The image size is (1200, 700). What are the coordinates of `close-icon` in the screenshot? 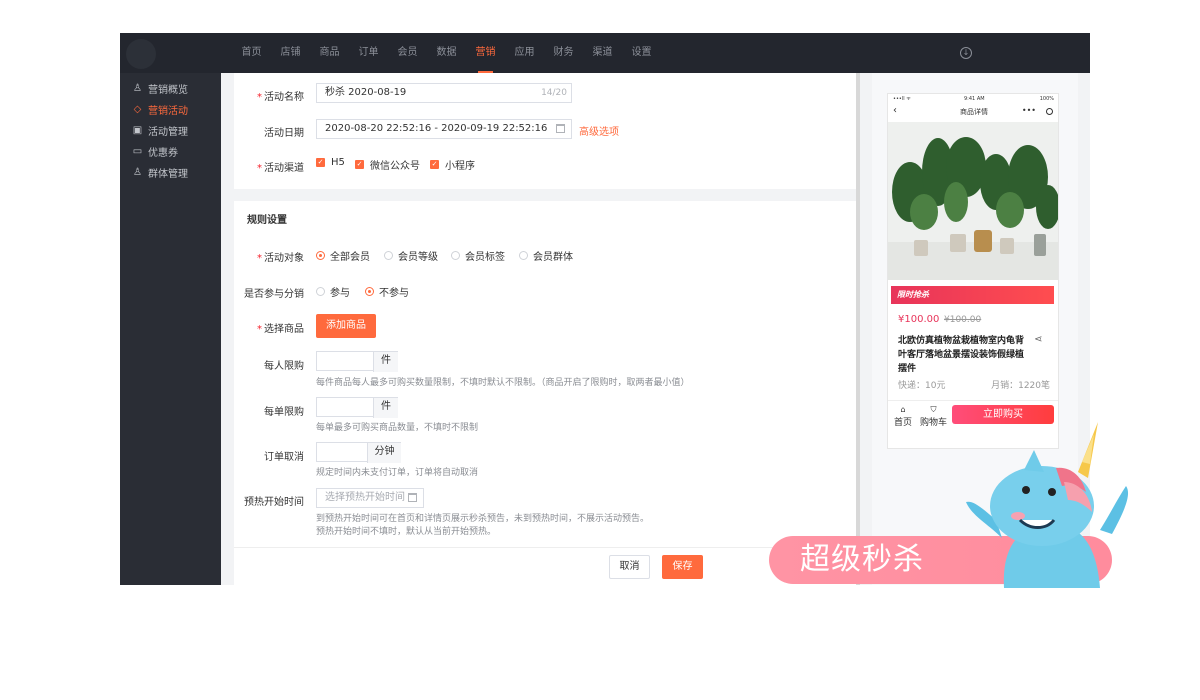 It's located at (1049, 111).